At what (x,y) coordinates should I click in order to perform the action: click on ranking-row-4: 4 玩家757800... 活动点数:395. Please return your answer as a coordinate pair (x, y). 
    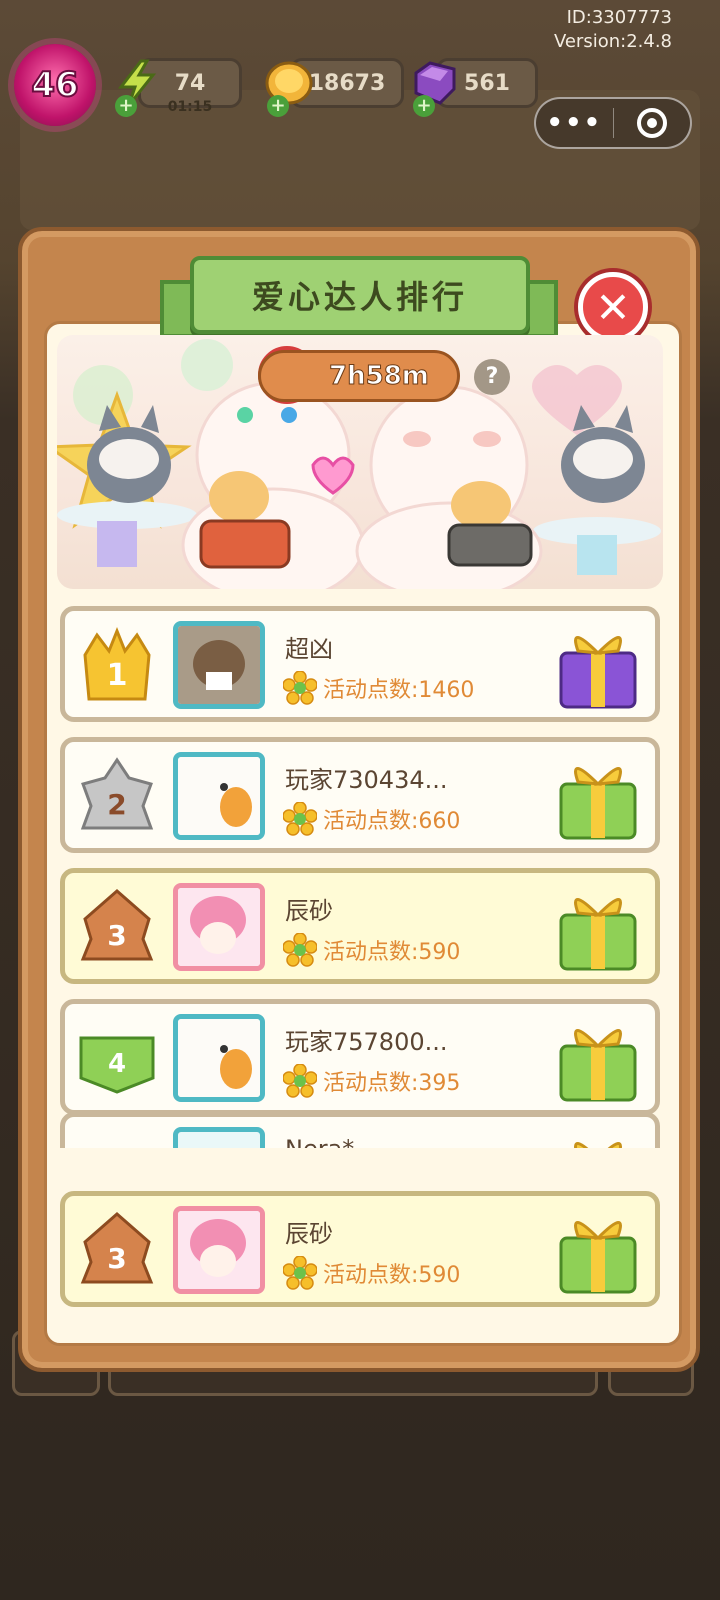
    Looking at the image, I should click on (360, 1057).